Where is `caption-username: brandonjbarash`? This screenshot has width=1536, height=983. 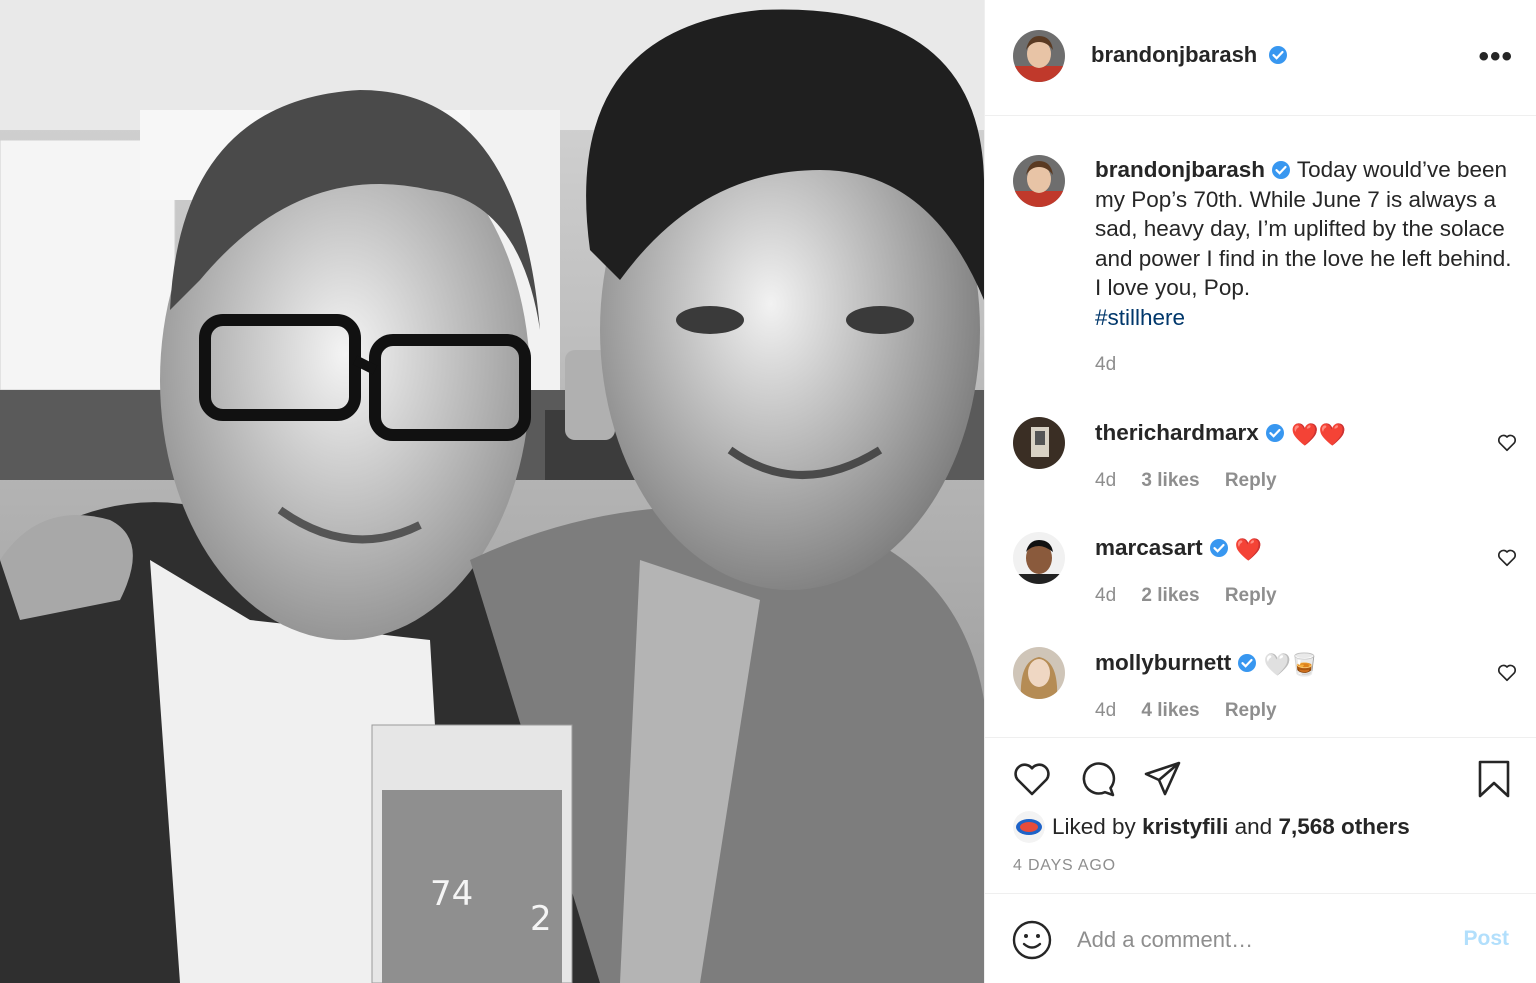 caption-username: brandonjbarash is located at coordinates (1180, 169).